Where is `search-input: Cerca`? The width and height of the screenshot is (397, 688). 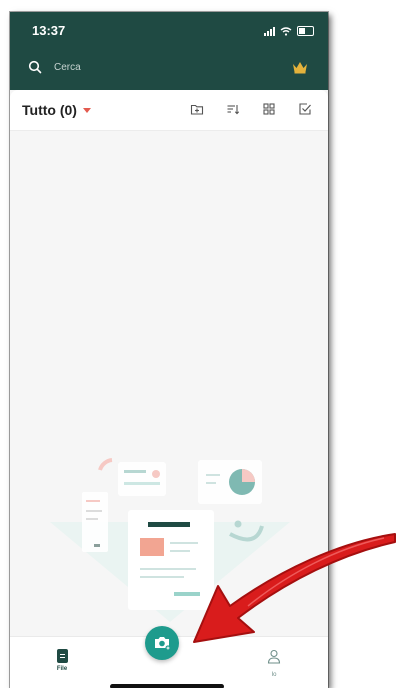
search-input: Cerca is located at coordinates (67, 67).